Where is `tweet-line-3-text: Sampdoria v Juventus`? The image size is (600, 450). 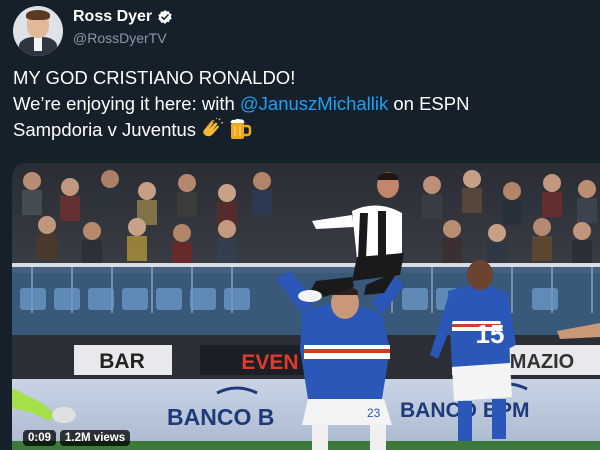
tweet-line-3-text: Sampdoria v Juventus is located at coordinates (105, 129).